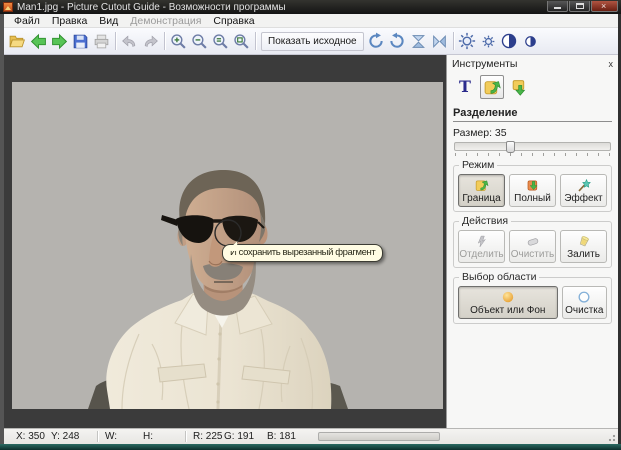 Image resolution: width=621 pixels, height=450 pixels. I want to click on menu-edit: Правка, so click(69, 21).